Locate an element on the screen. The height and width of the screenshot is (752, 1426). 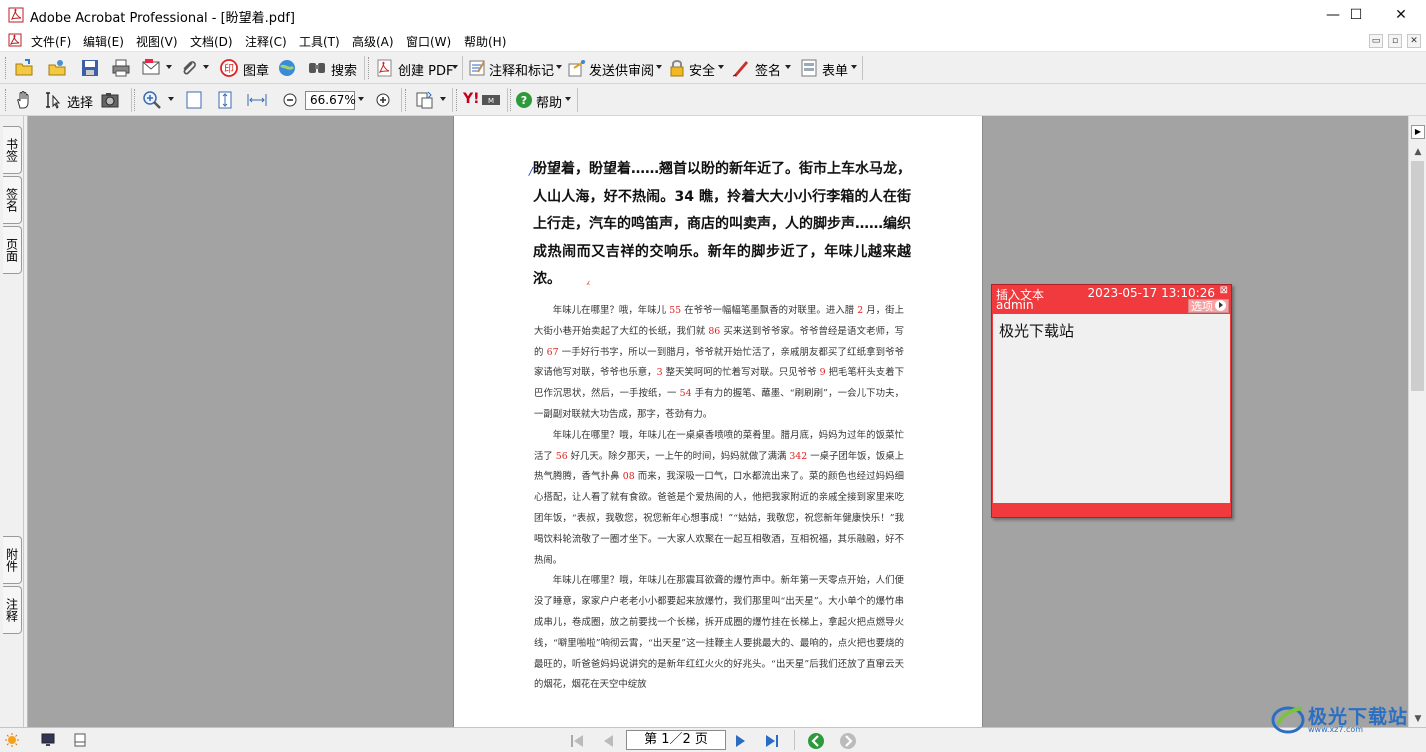
sign-caret is located at coordinates (788, 67).